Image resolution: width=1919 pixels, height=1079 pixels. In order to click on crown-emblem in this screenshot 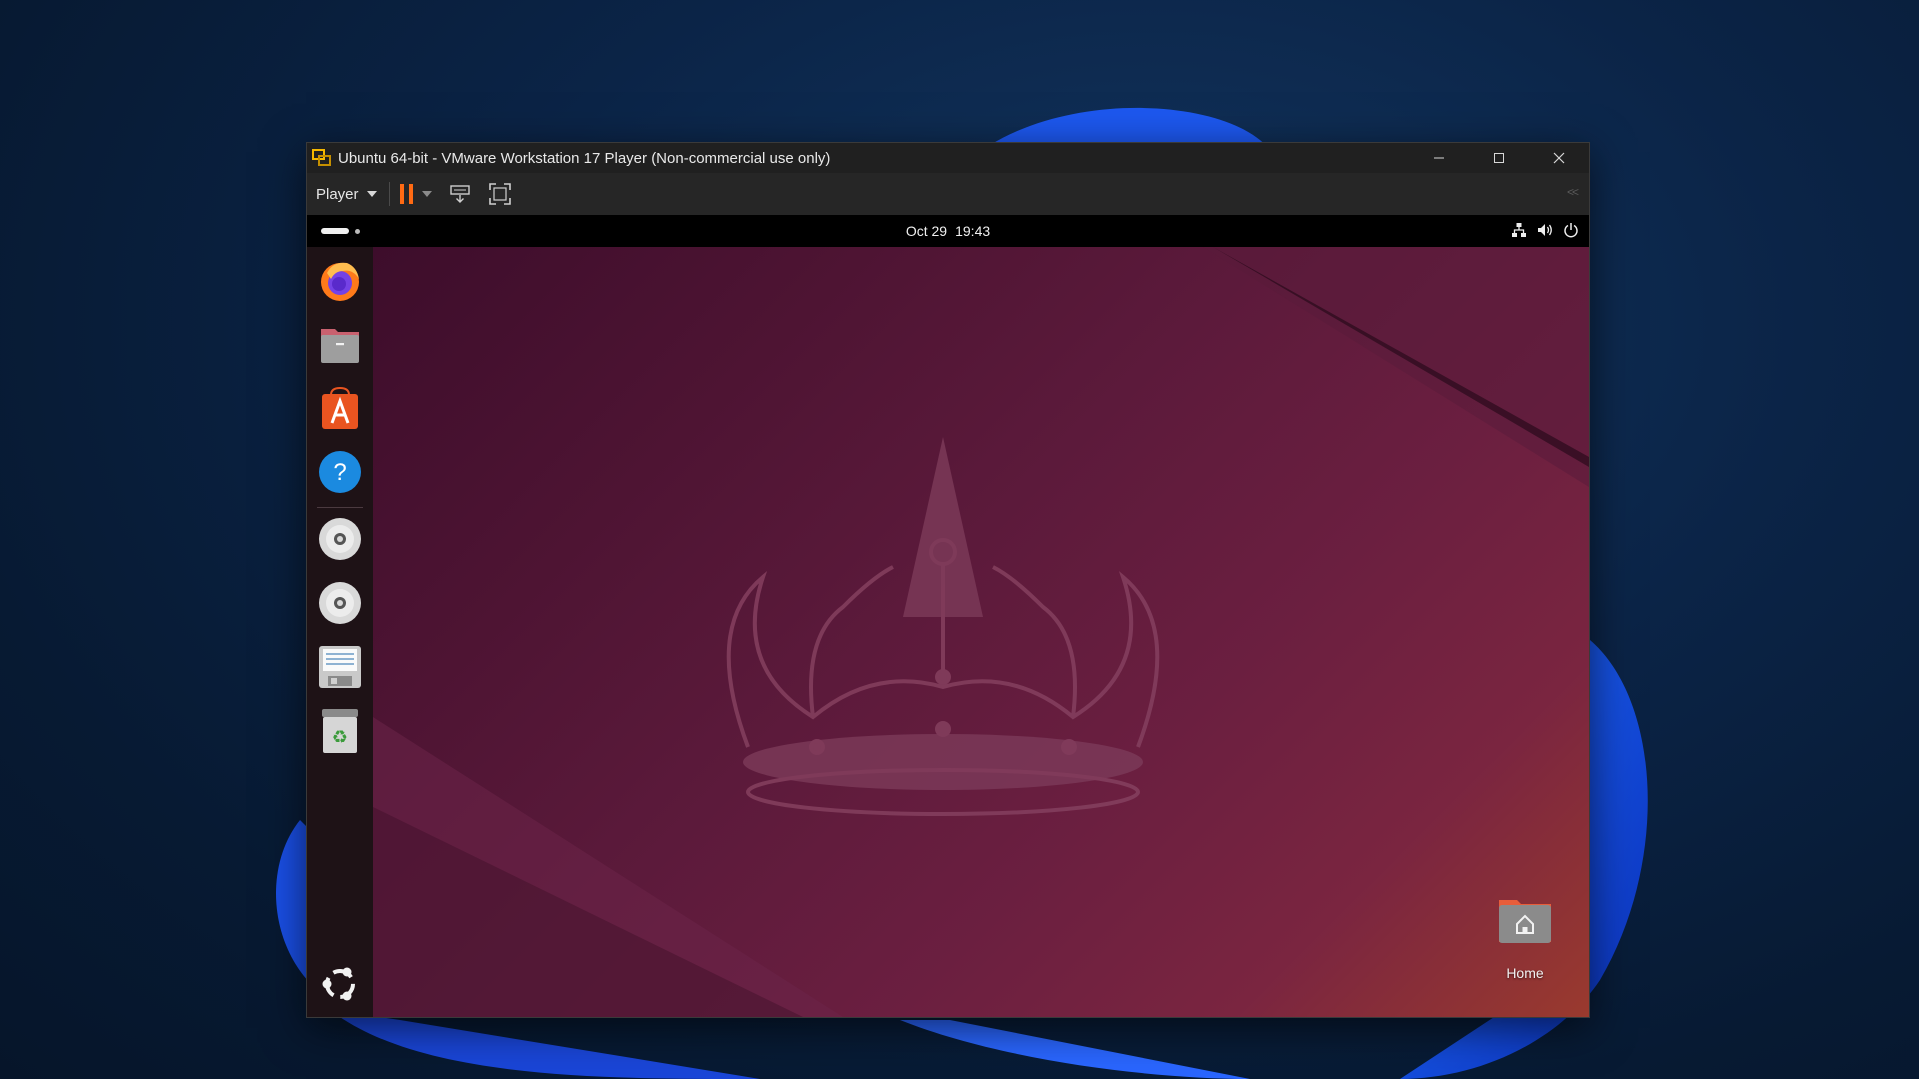, I will do `click(943, 626)`.